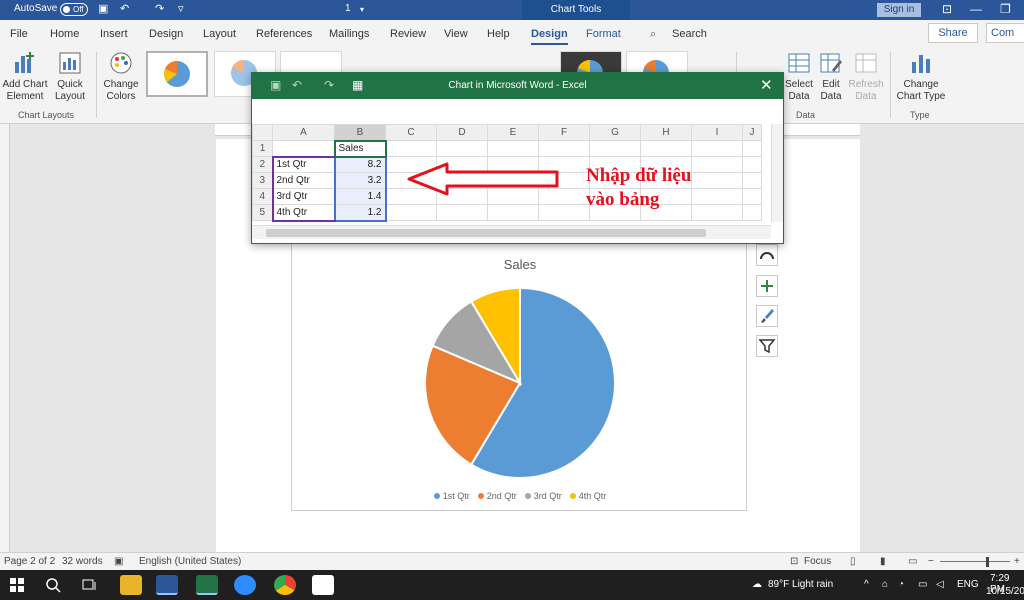 Image resolution: width=1024 pixels, height=600 pixels. What do you see at coordinates (853, 561) in the screenshot?
I see `read-mode-icon: ▯` at bounding box center [853, 561].